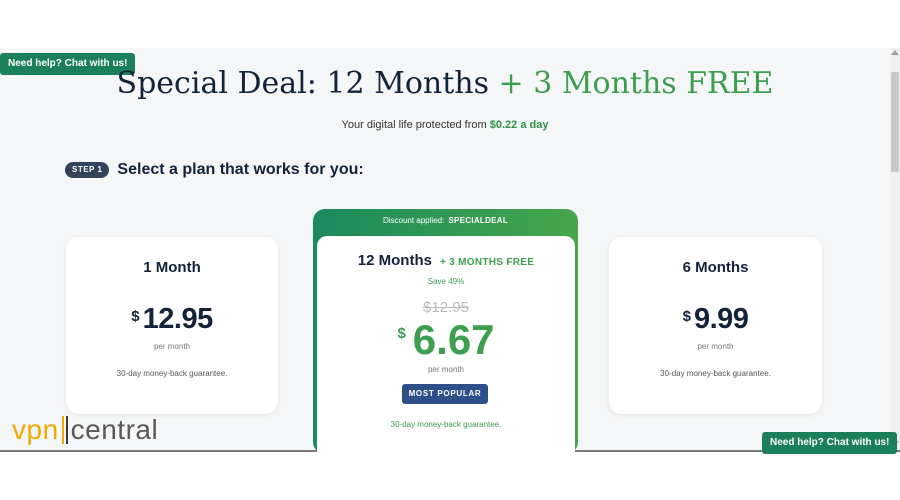 This screenshot has width=900, height=500. I want to click on discount-label: Discount applied:, so click(413, 220).